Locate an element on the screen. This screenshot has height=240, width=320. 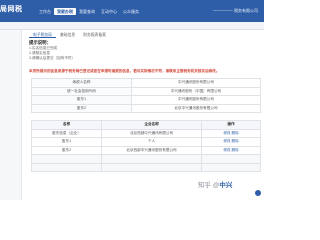
notice-line: 3.请确认后提交（如有不符） is located at coordinates (52, 57).